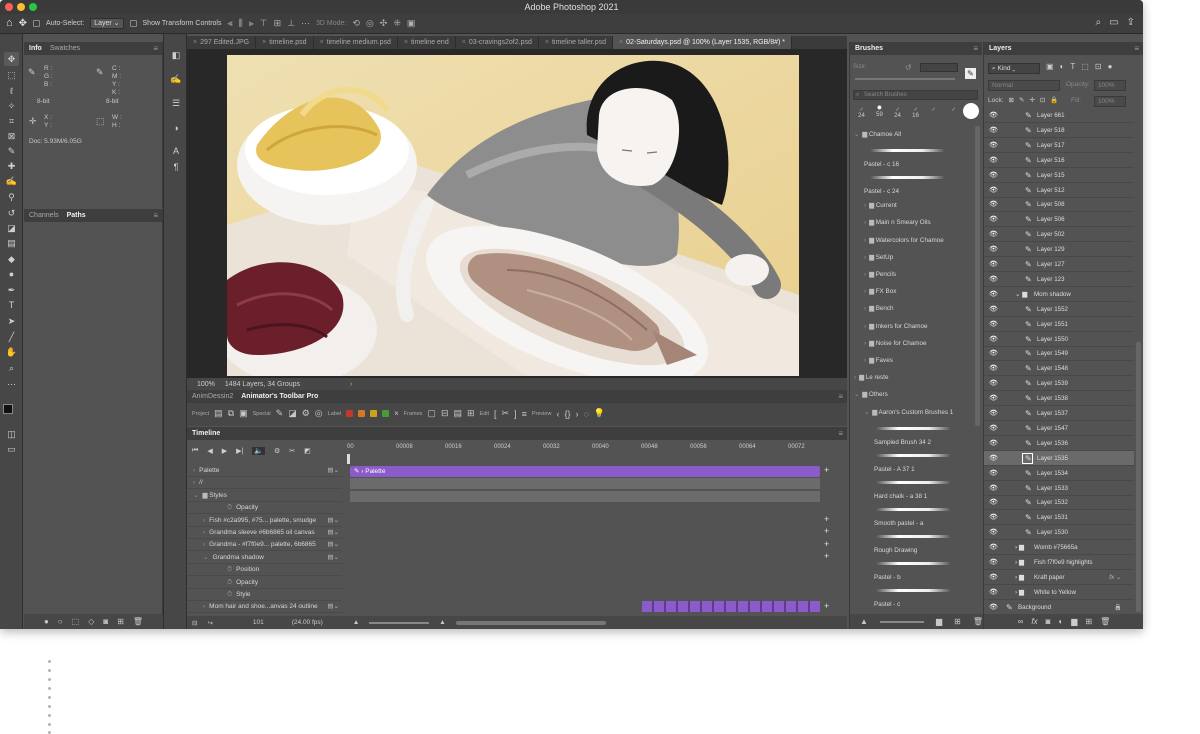  I want to click on lasso-tool-icon: ℓ, so click(11, 91).